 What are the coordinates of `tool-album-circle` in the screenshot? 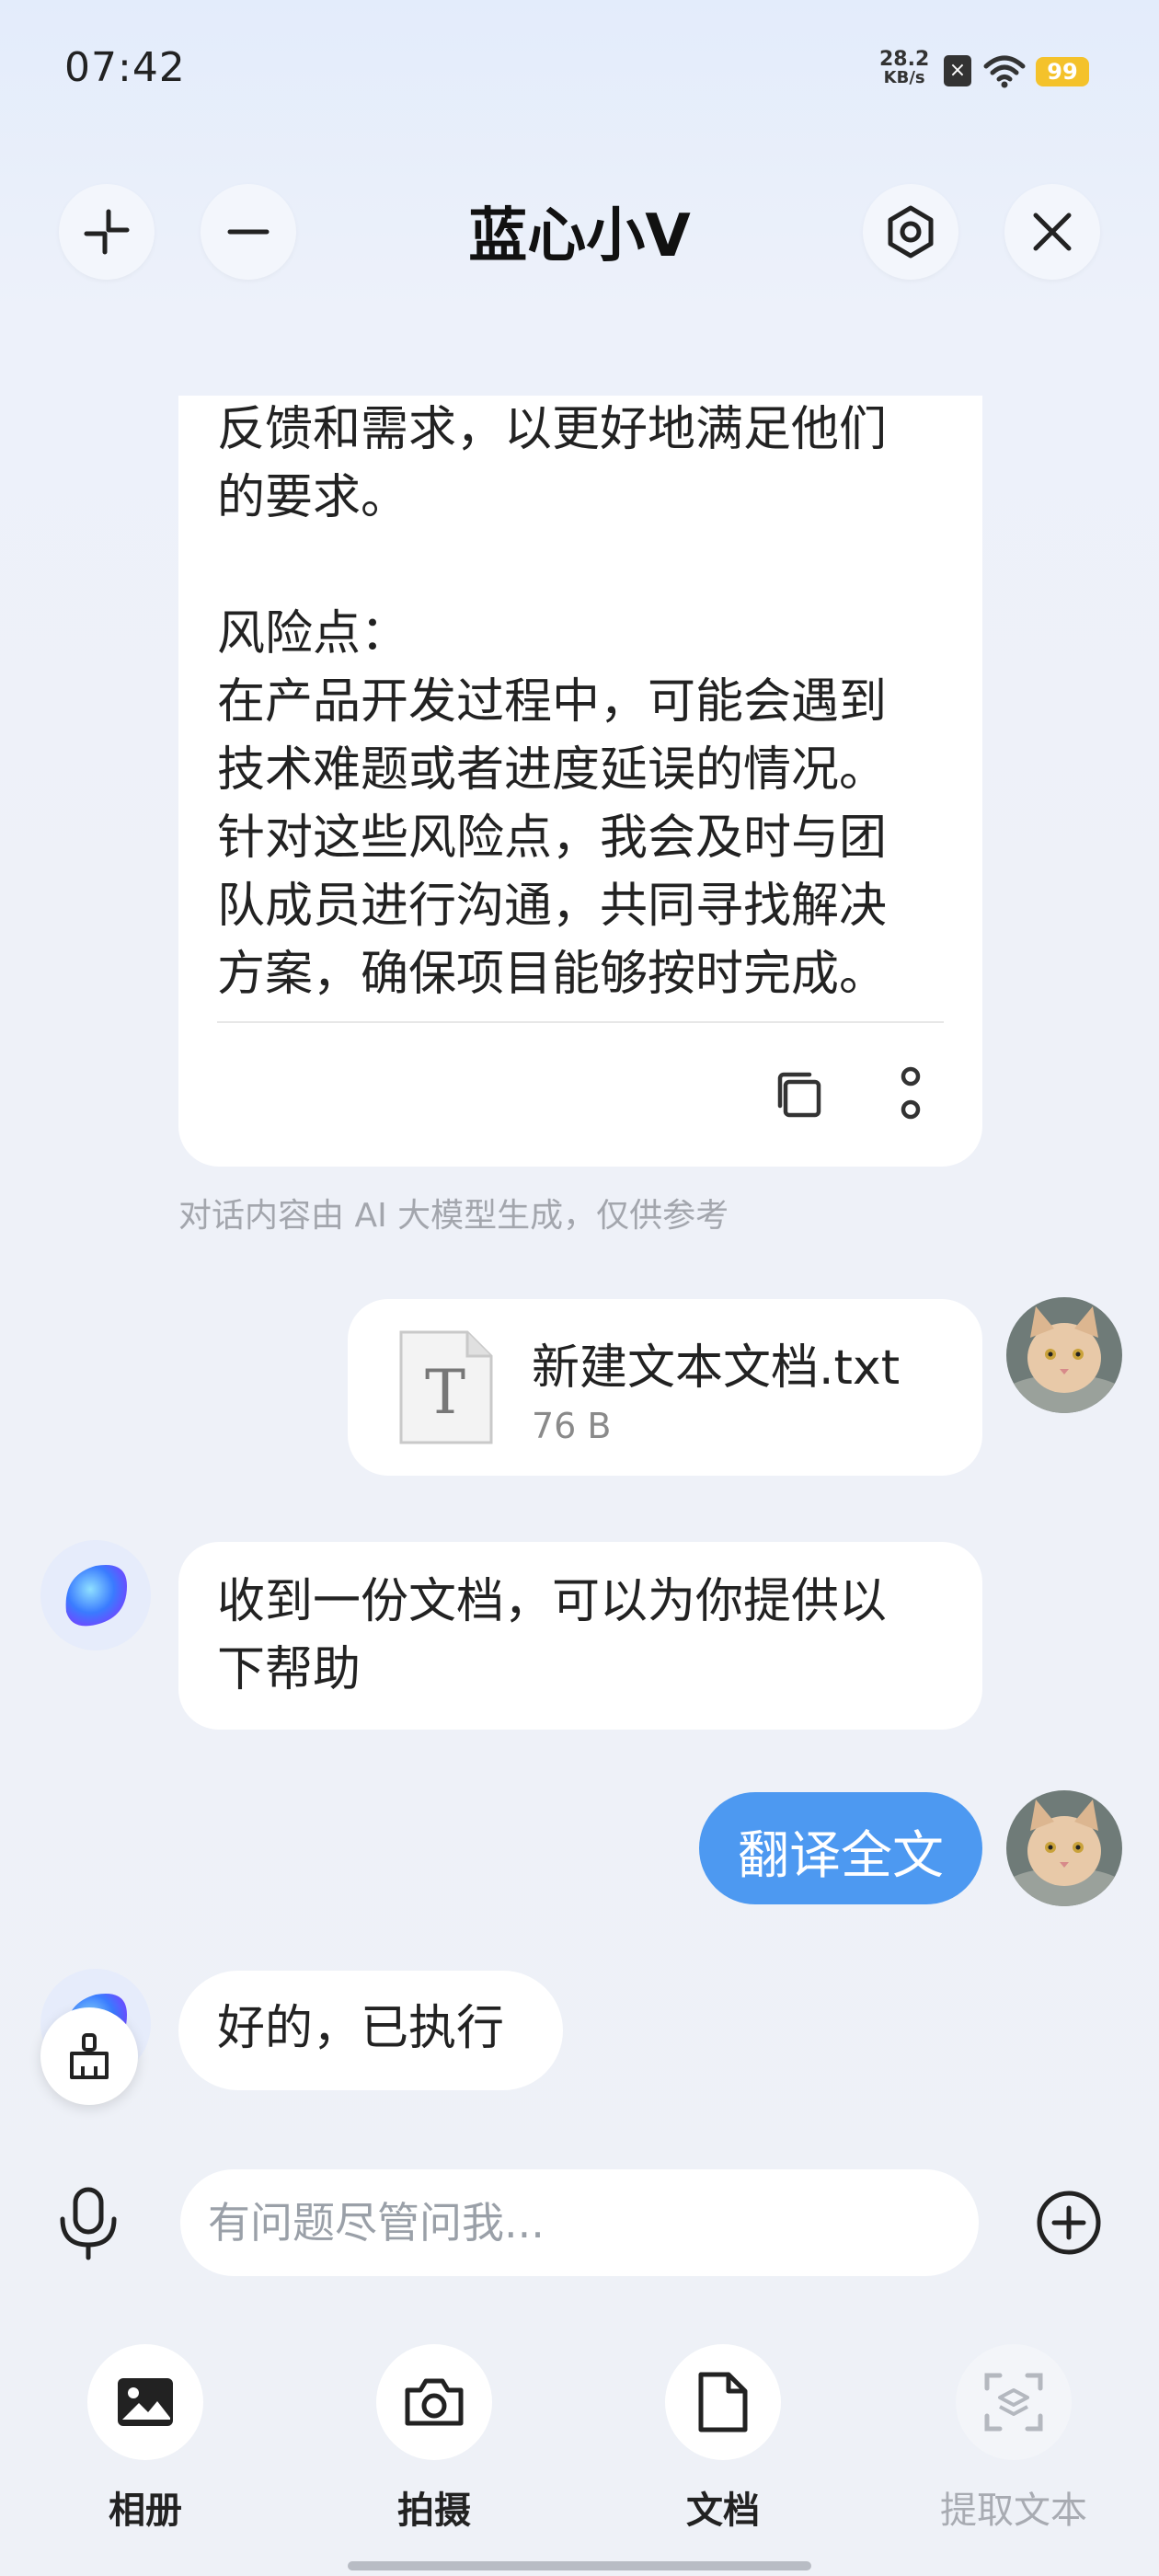 It's located at (145, 2402).